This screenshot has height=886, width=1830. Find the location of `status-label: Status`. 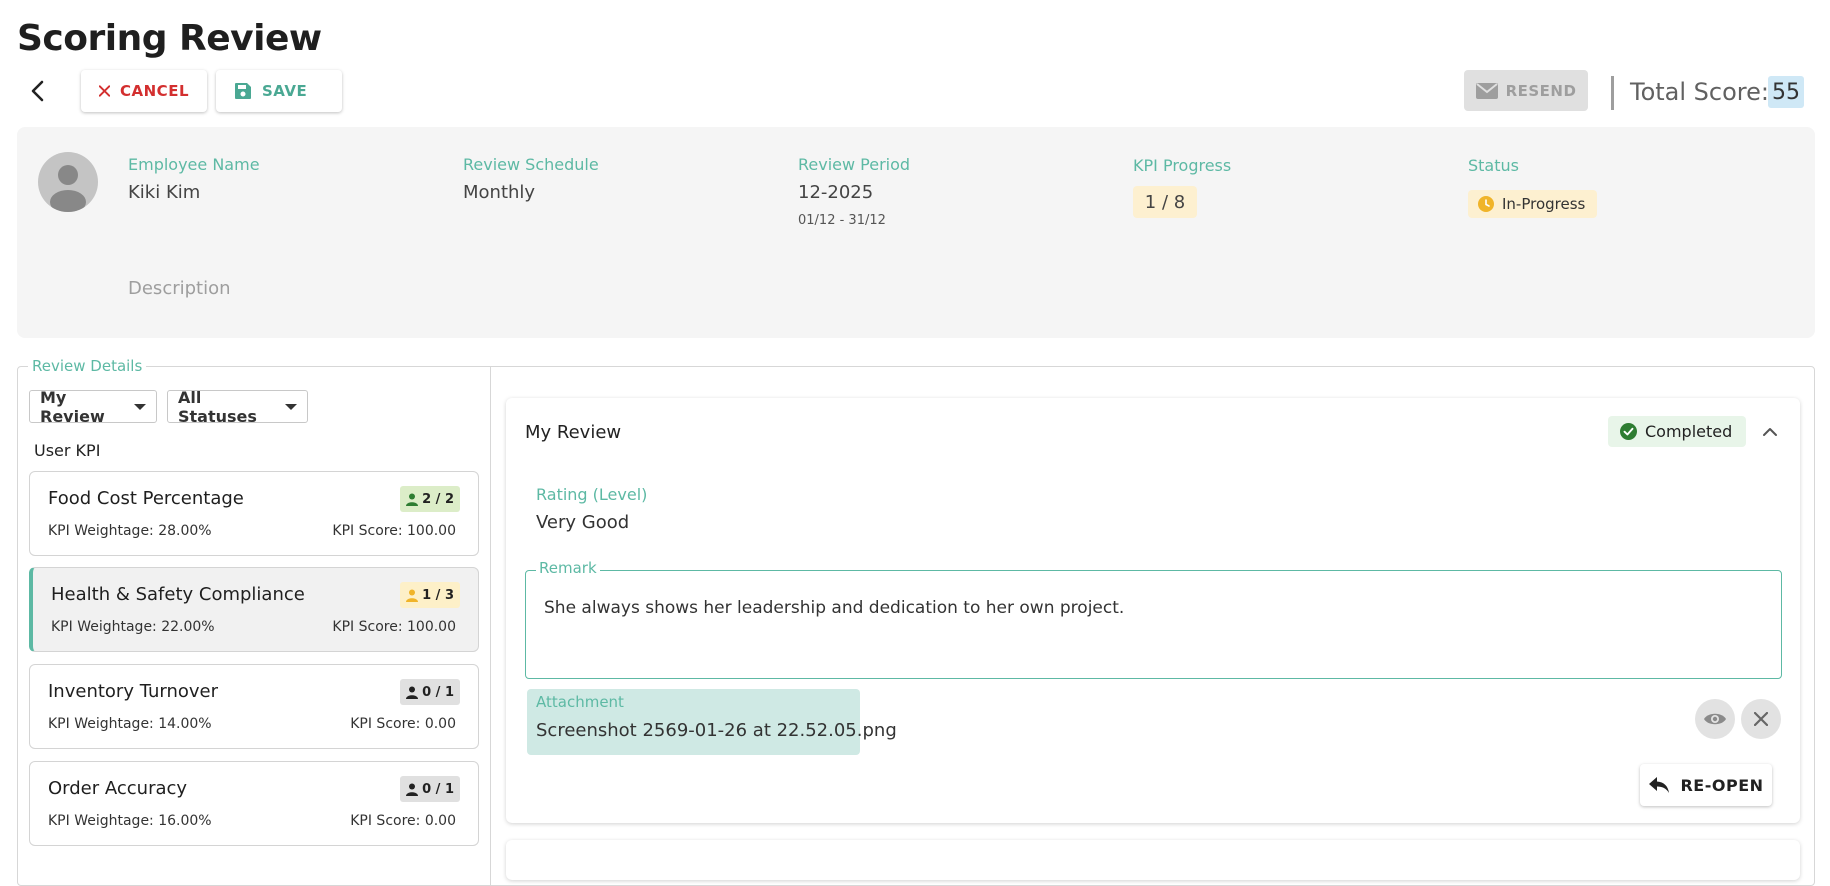

status-label: Status is located at coordinates (1493, 165).